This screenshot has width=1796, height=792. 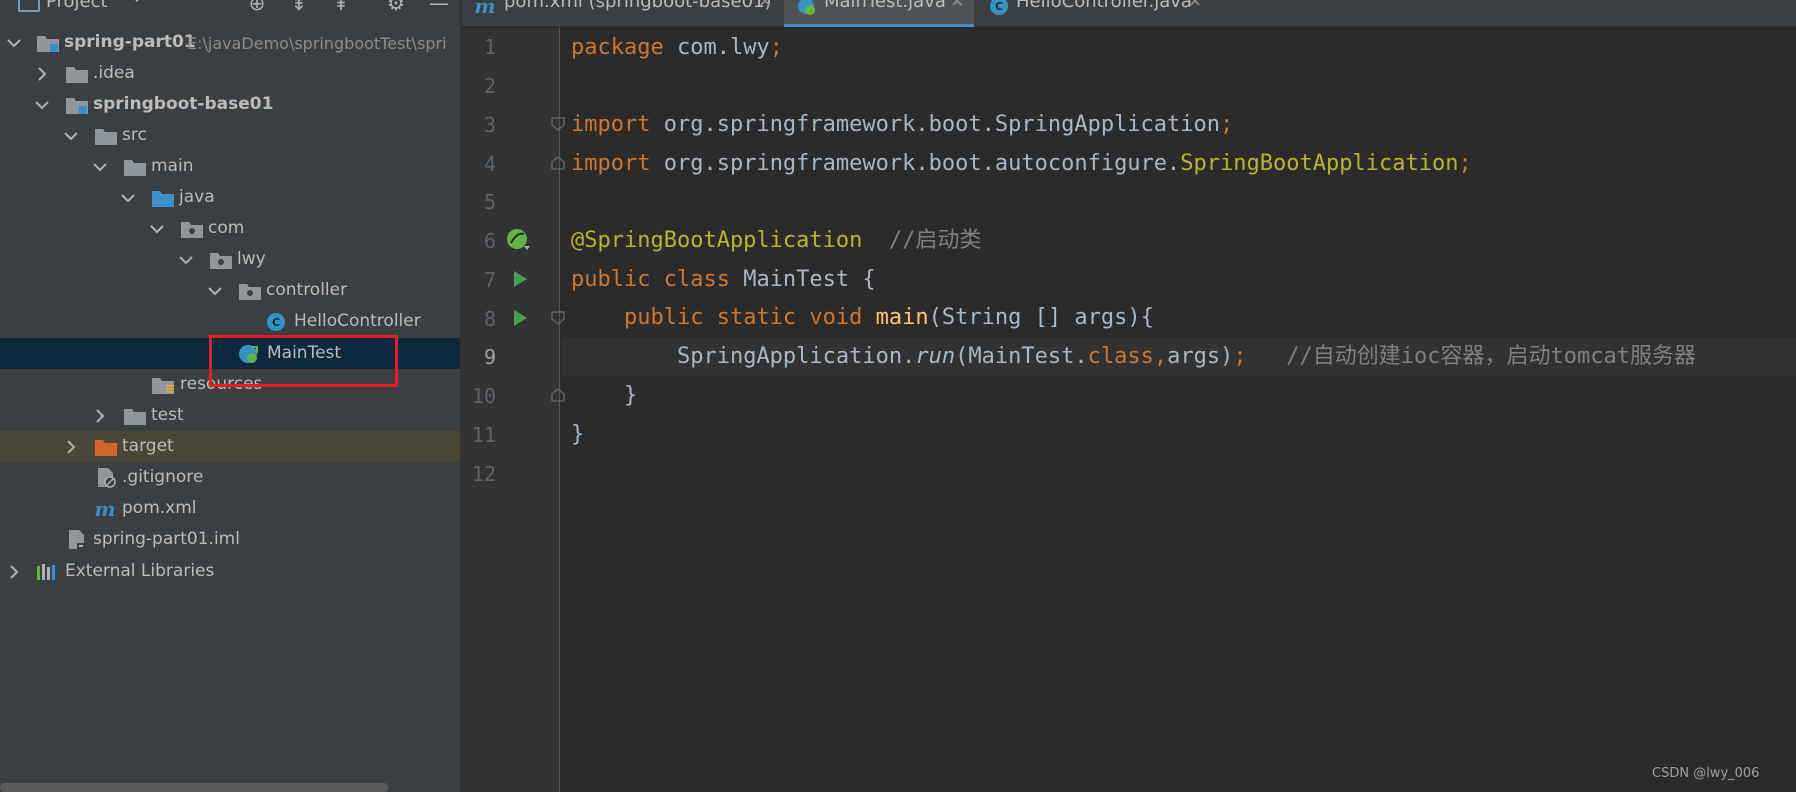 What do you see at coordinates (78, 539) in the screenshot?
I see `iml-file-icon` at bounding box center [78, 539].